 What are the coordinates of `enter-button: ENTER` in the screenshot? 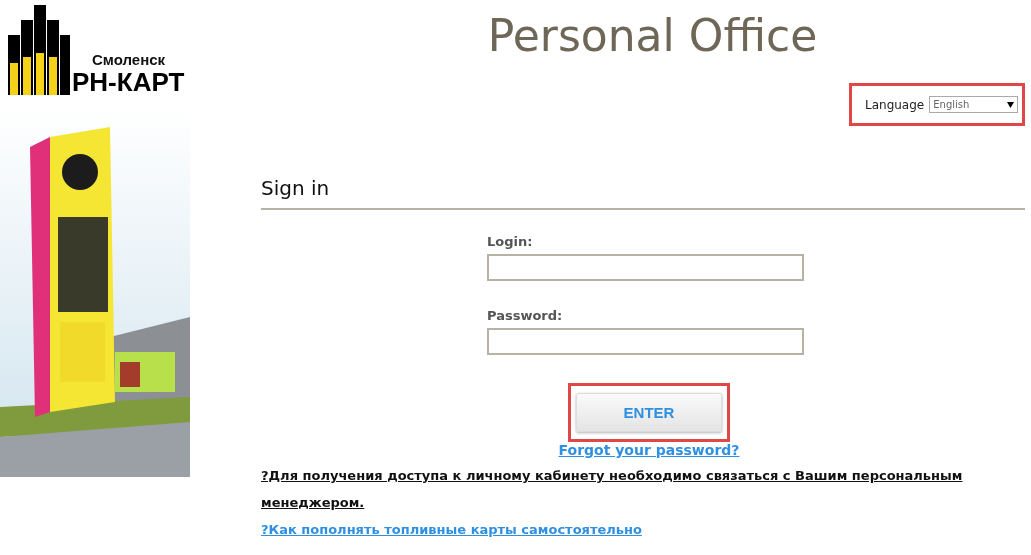 It's located at (649, 412).